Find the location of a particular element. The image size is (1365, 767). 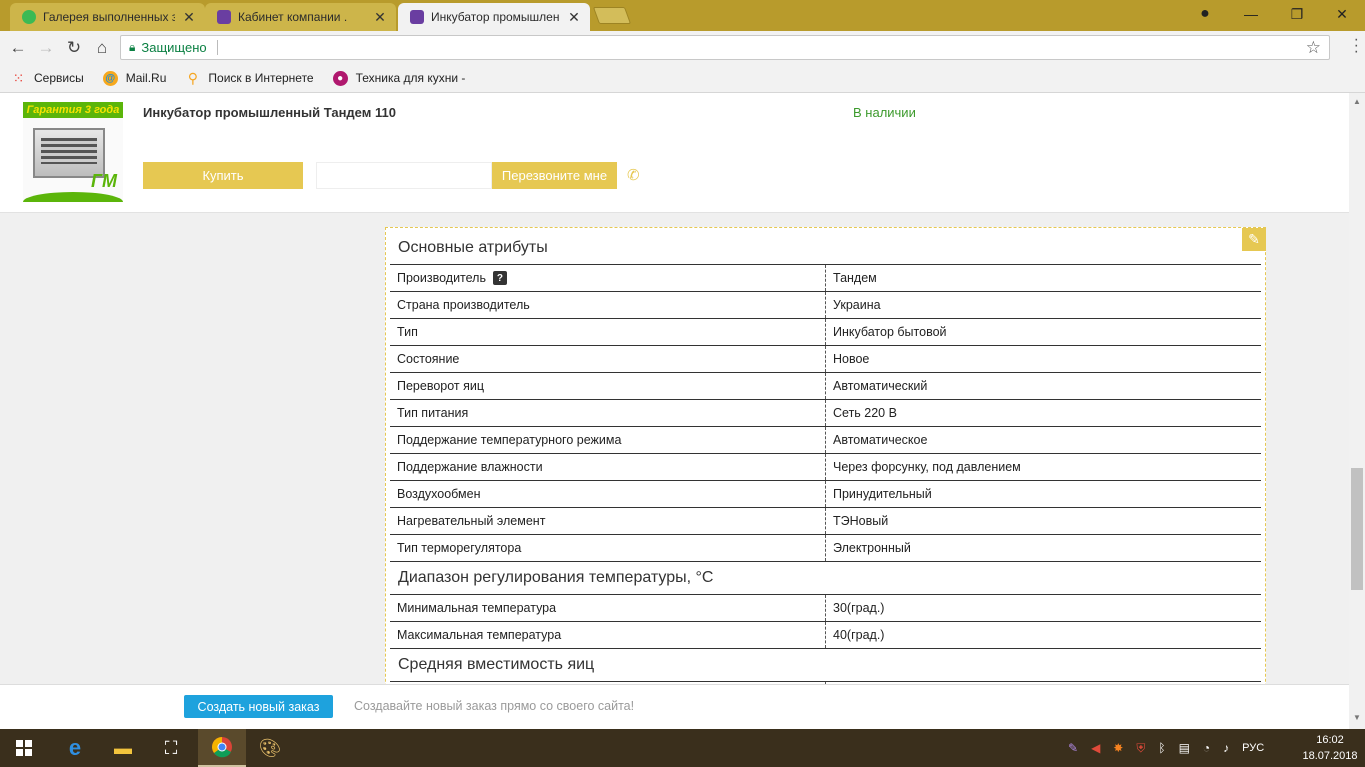

network-icon: ▤ is located at coordinates (1184, 748).